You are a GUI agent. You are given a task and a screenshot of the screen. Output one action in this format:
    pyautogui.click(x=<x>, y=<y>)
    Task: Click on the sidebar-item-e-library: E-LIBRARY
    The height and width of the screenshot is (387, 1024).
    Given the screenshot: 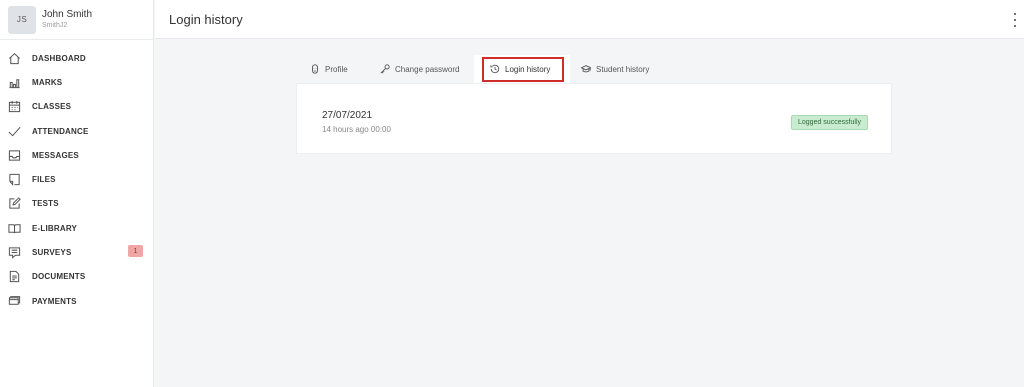 What is the action you would take?
    pyautogui.click(x=76, y=228)
    